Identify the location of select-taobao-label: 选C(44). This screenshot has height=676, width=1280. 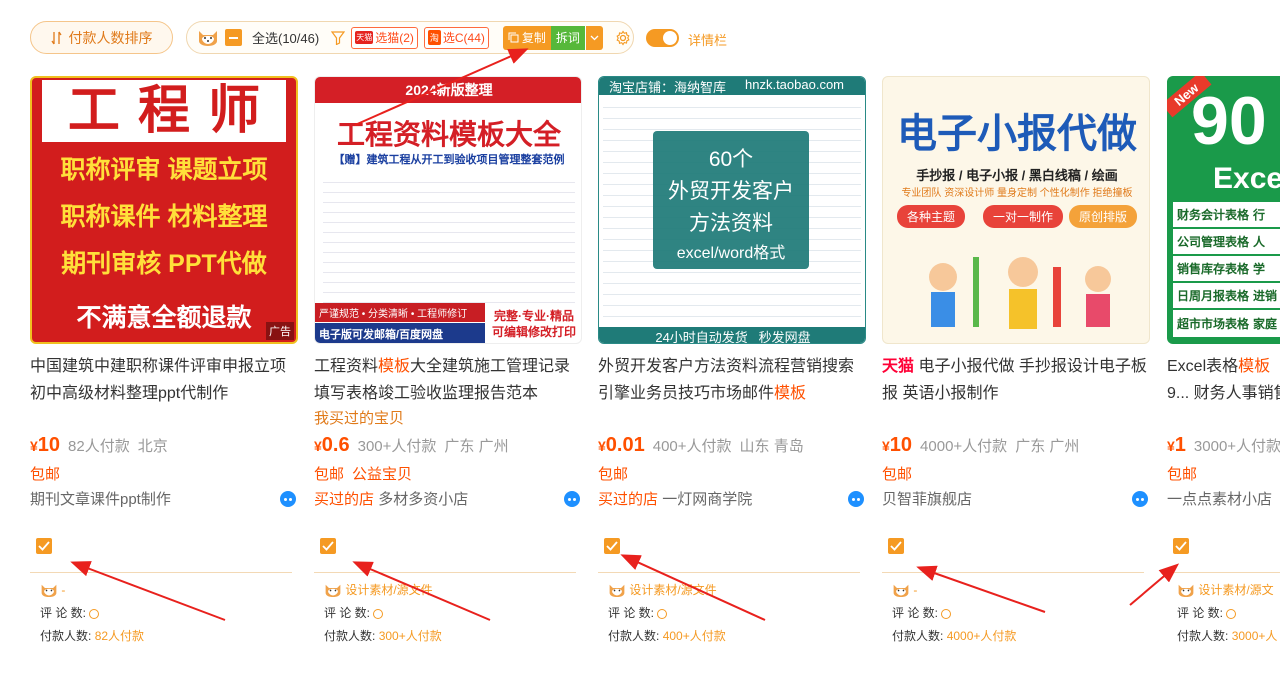
(463, 38).